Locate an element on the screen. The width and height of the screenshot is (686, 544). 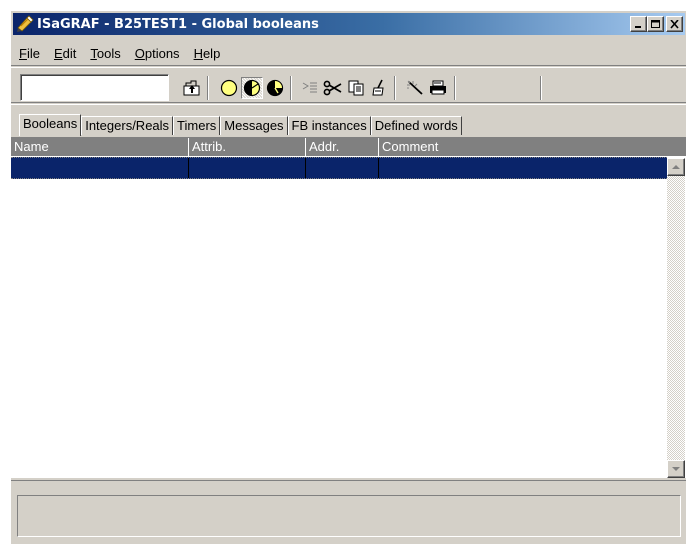
cut-icon is located at coordinates (332, 88).